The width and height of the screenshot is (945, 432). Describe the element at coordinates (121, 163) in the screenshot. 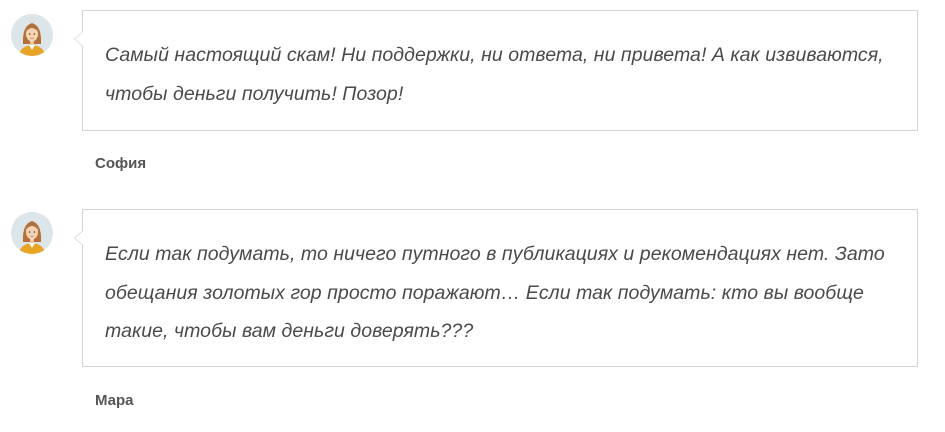

I see `comment-author: София` at that location.